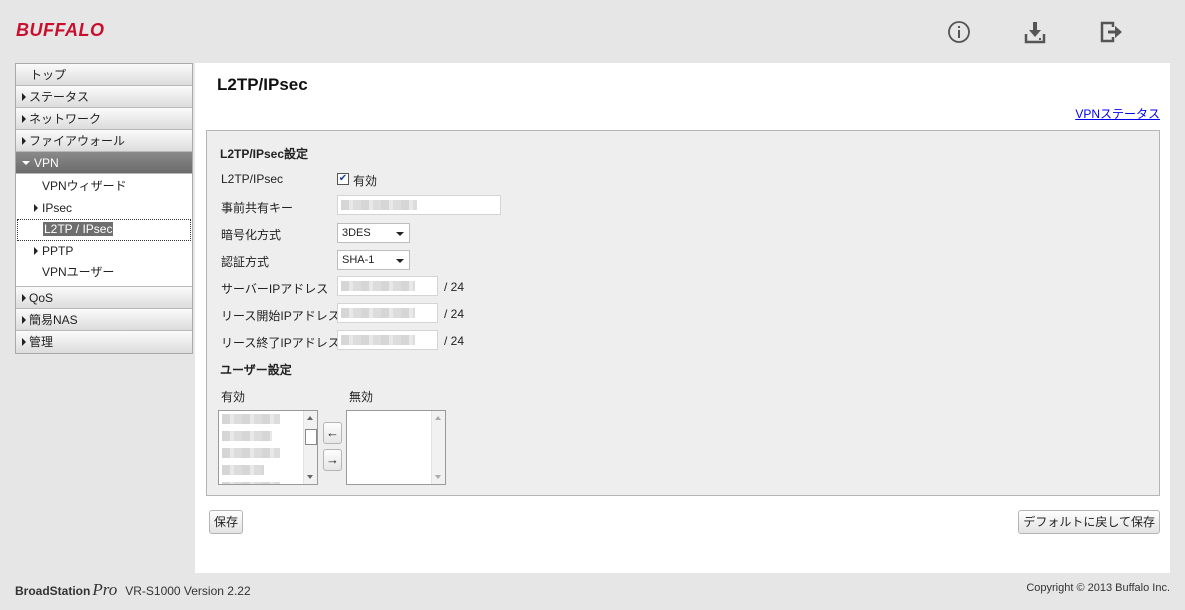 Image resolution: width=1185 pixels, height=610 pixels. Describe the element at coordinates (84, 186) in the screenshot. I see `sidebar-sub-label: VPNウィザード` at that location.